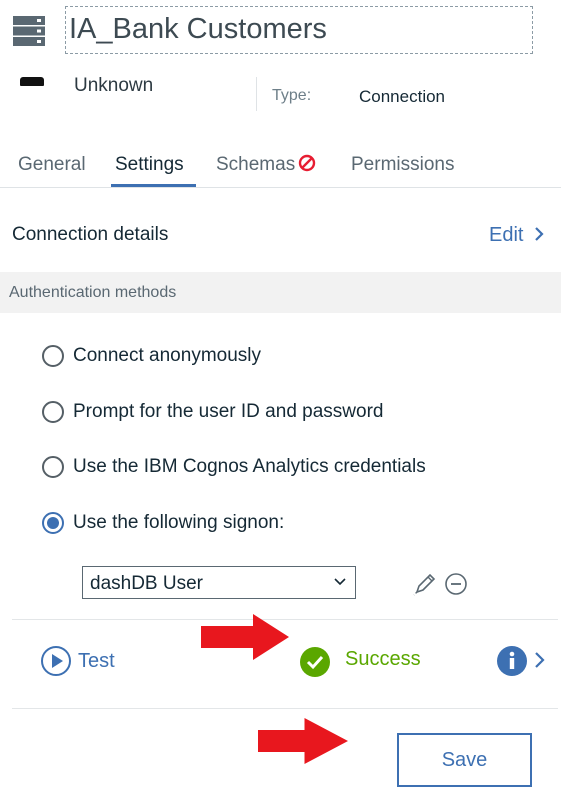 This screenshot has height=805, width=561. What do you see at coordinates (464, 760) in the screenshot?
I see `save-button: Save` at bounding box center [464, 760].